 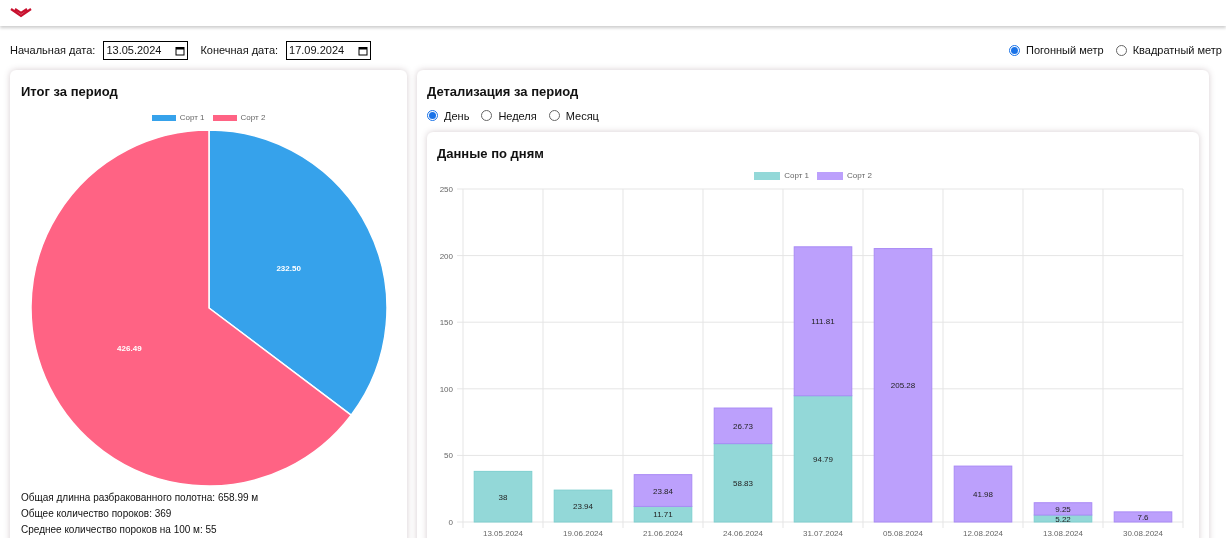 I want to click on radio-option: Погонный метр, so click(x=1056, y=50).